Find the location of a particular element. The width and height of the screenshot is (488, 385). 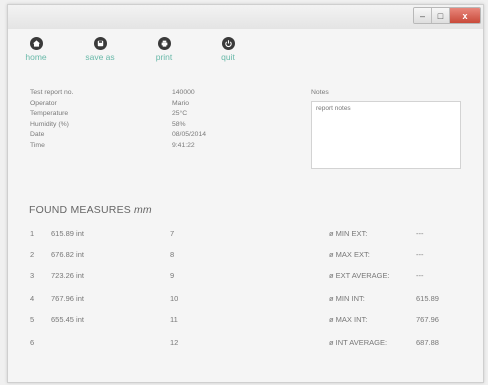

save-as-label: save as is located at coordinates (100, 57).